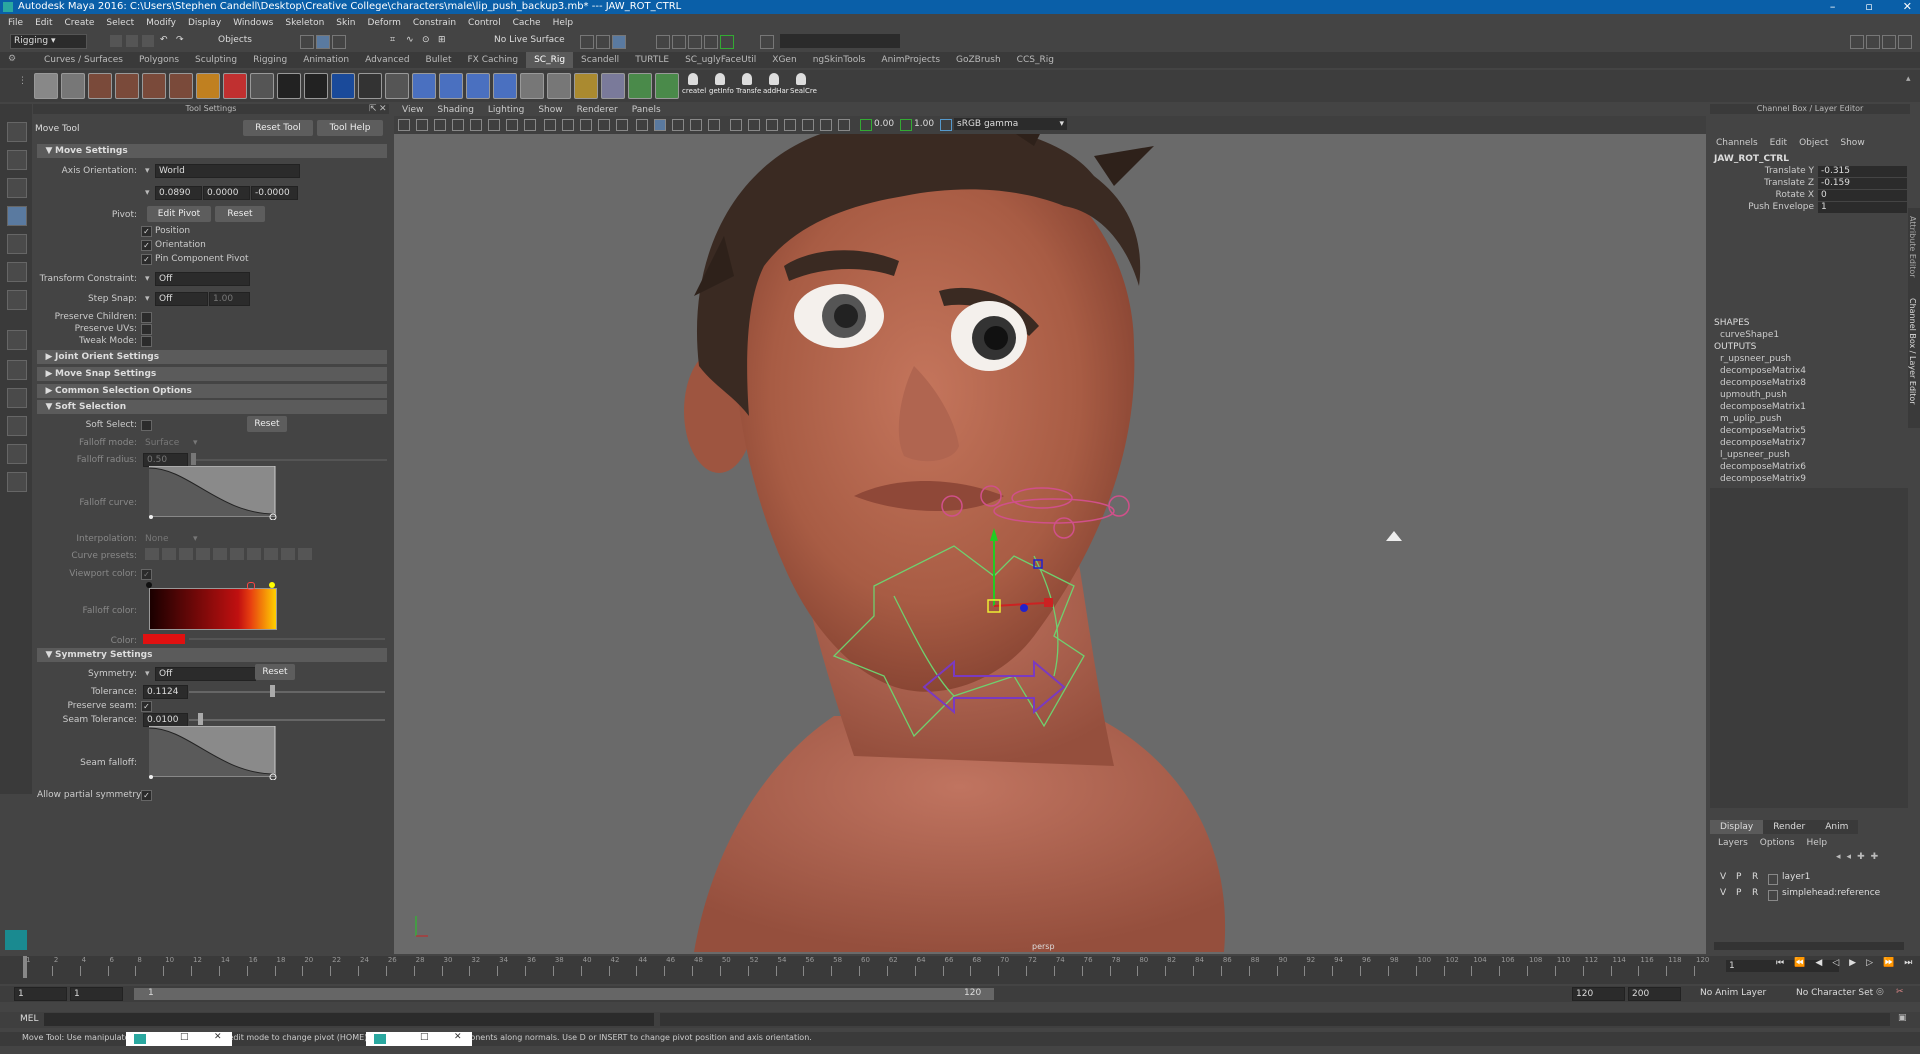  I want to click on command-language-label: MEL, so click(29, 1019).